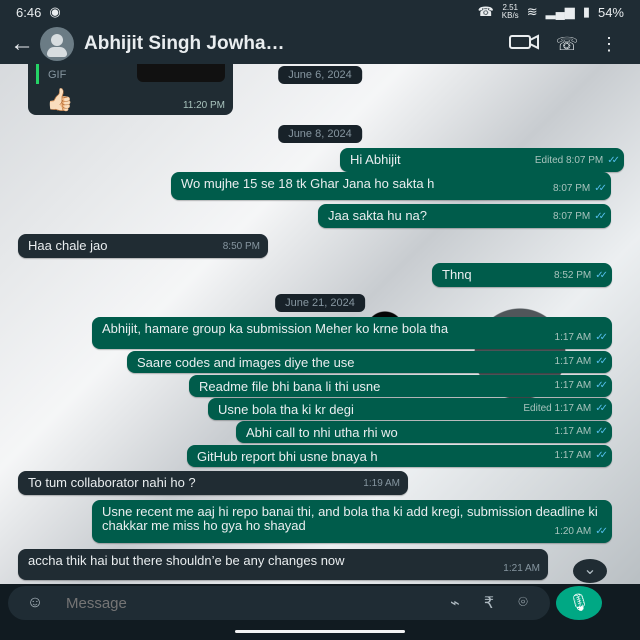 The width and height of the screenshot is (640, 640). Describe the element at coordinates (567, 44) in the screenshot. I see `voice-call-icon: ☏` at that location.